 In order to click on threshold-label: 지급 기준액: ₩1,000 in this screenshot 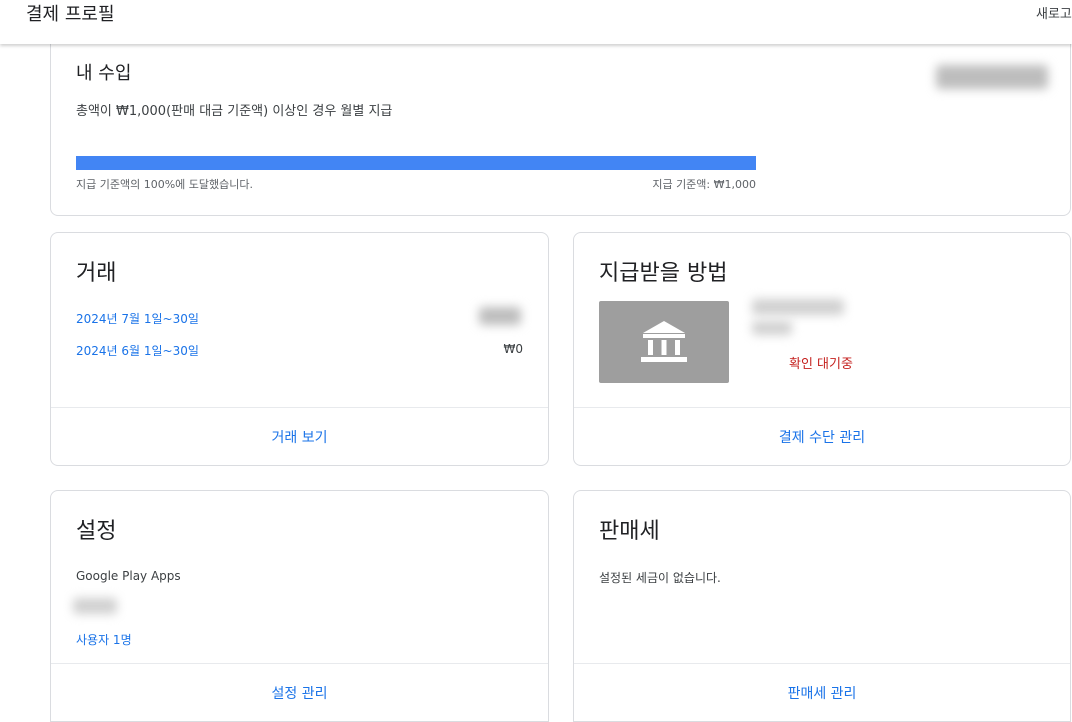, I will do `click(704, 184)`.